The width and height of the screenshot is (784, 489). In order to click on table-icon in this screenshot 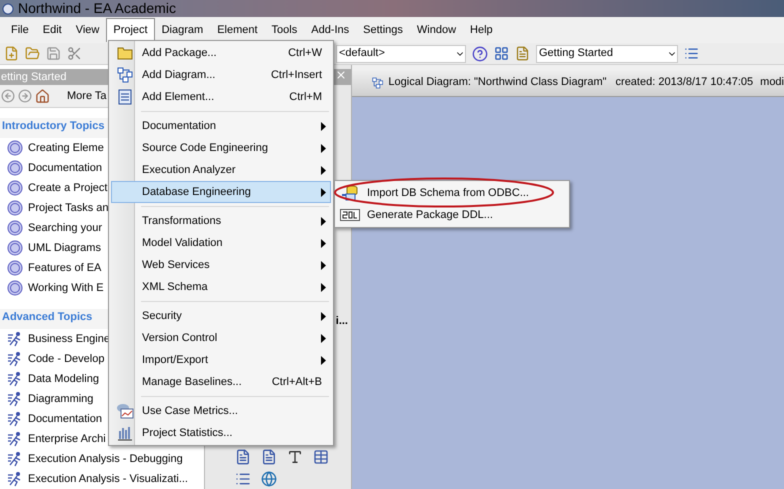, I will do `click(321, 457)`.